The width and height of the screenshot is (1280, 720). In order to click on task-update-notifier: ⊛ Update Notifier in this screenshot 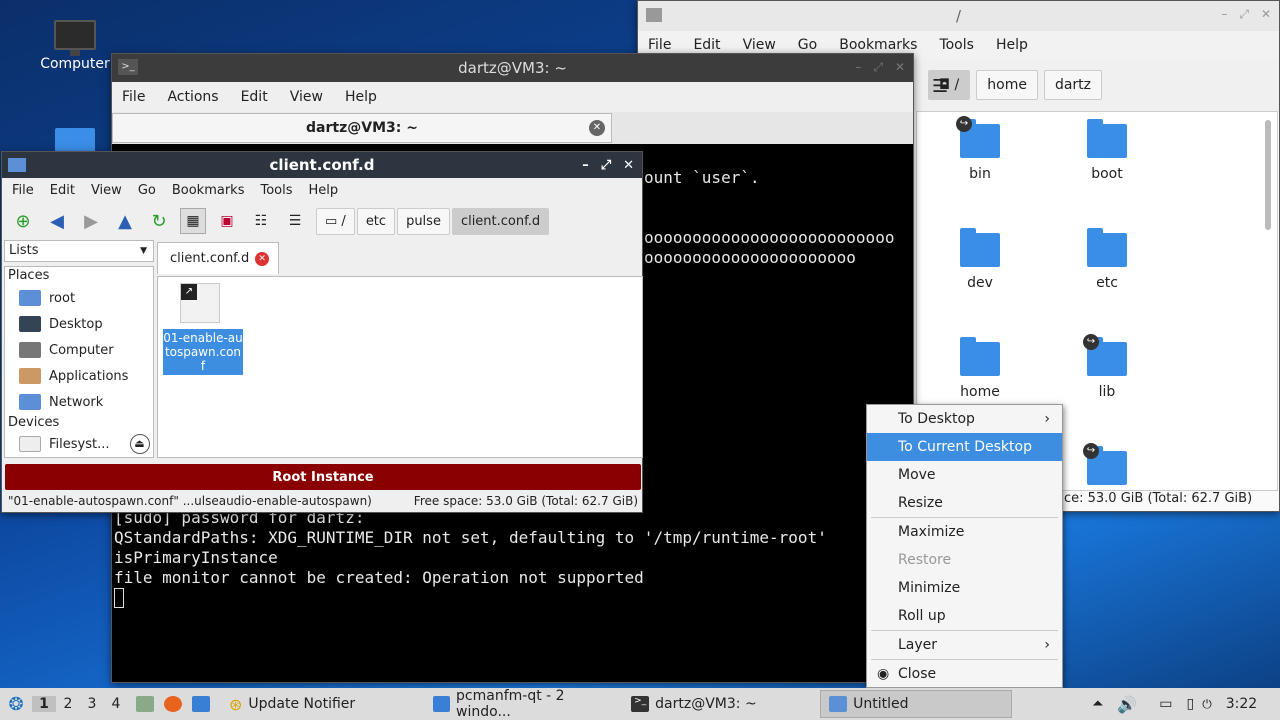, I will do `click(292, 704)`.